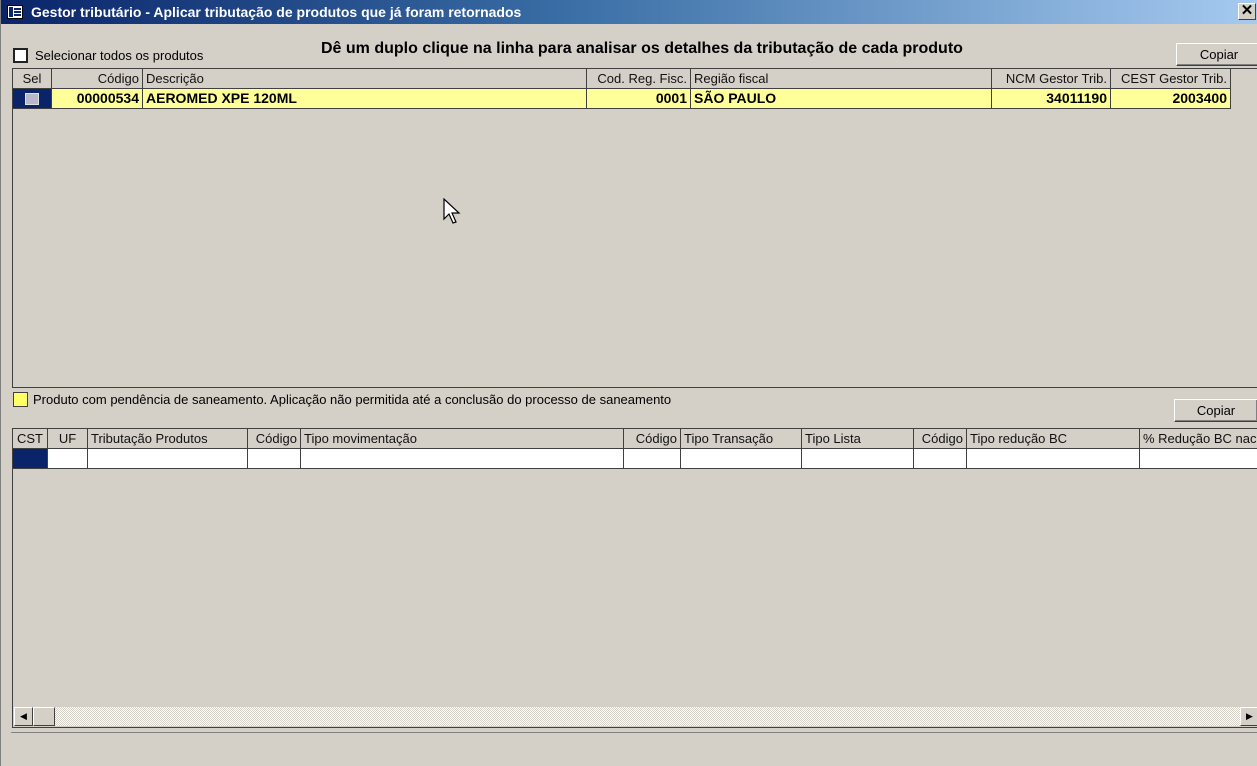 The width and height of the screenshot is (1257, 766). I want to click on cell-ncm: 34011190, so click(1051, 99).